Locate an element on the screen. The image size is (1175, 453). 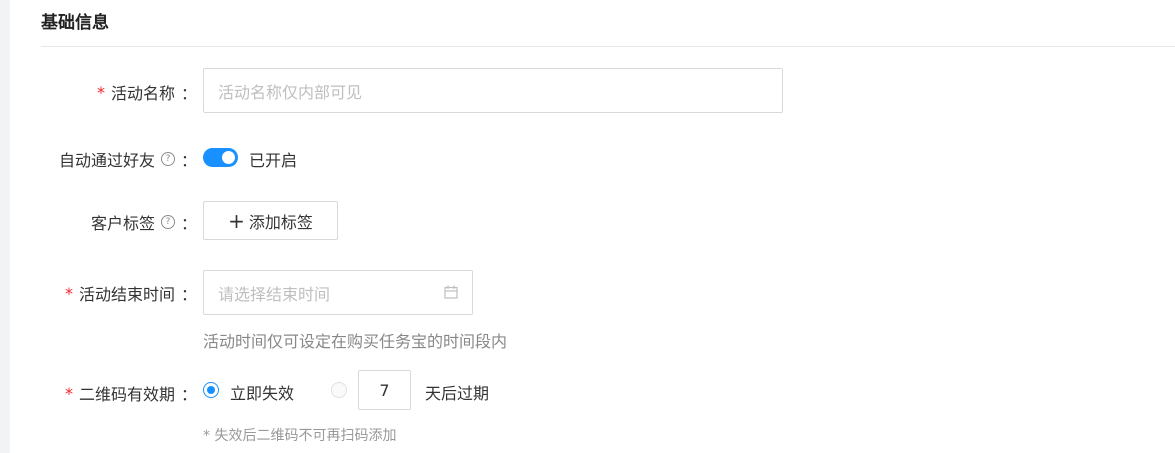
qr-validity-label: * 二维码有效期 ： is located at coordinates (131, 393).